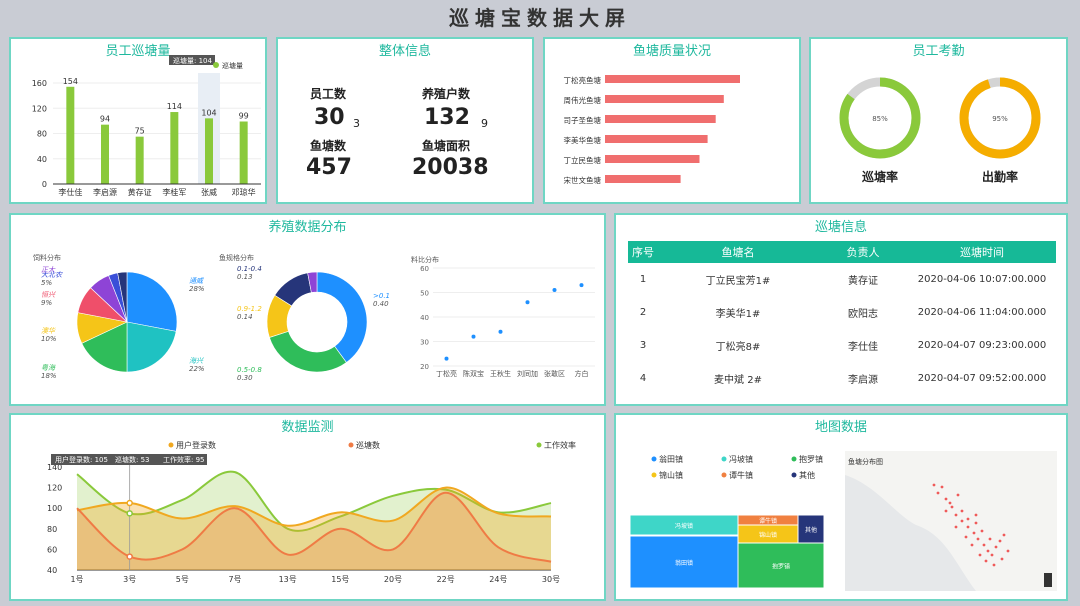  Describe the element at coordinates (842, 279) in the screenshot. I see `table-row: 1 丁立民宝芳1# 黄存证 2020-04-06 10:07:00.000` at that location.